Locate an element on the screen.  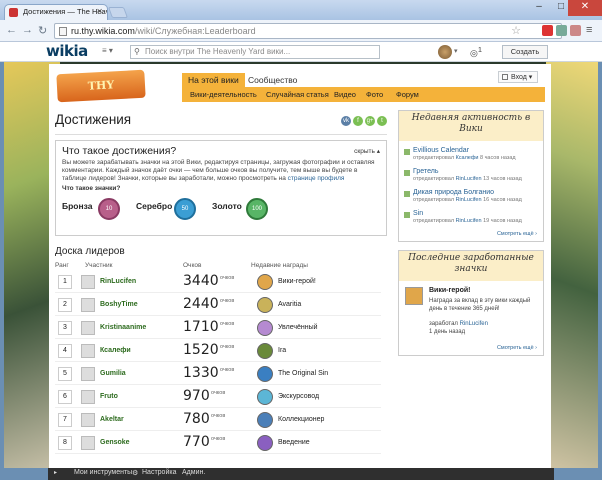
forward-icon: → is located at coordinates (27, 30).